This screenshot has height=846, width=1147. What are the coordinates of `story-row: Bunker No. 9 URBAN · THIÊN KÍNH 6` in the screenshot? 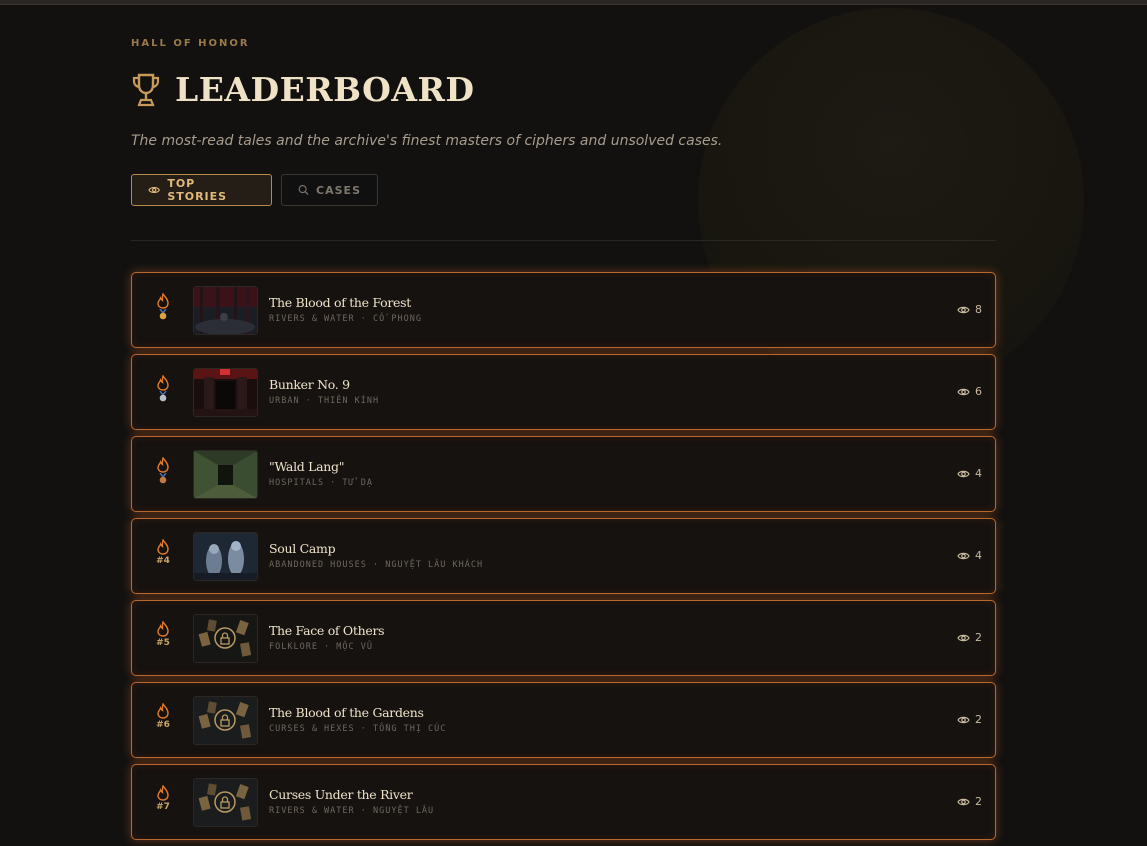 It's located at (563, 392).